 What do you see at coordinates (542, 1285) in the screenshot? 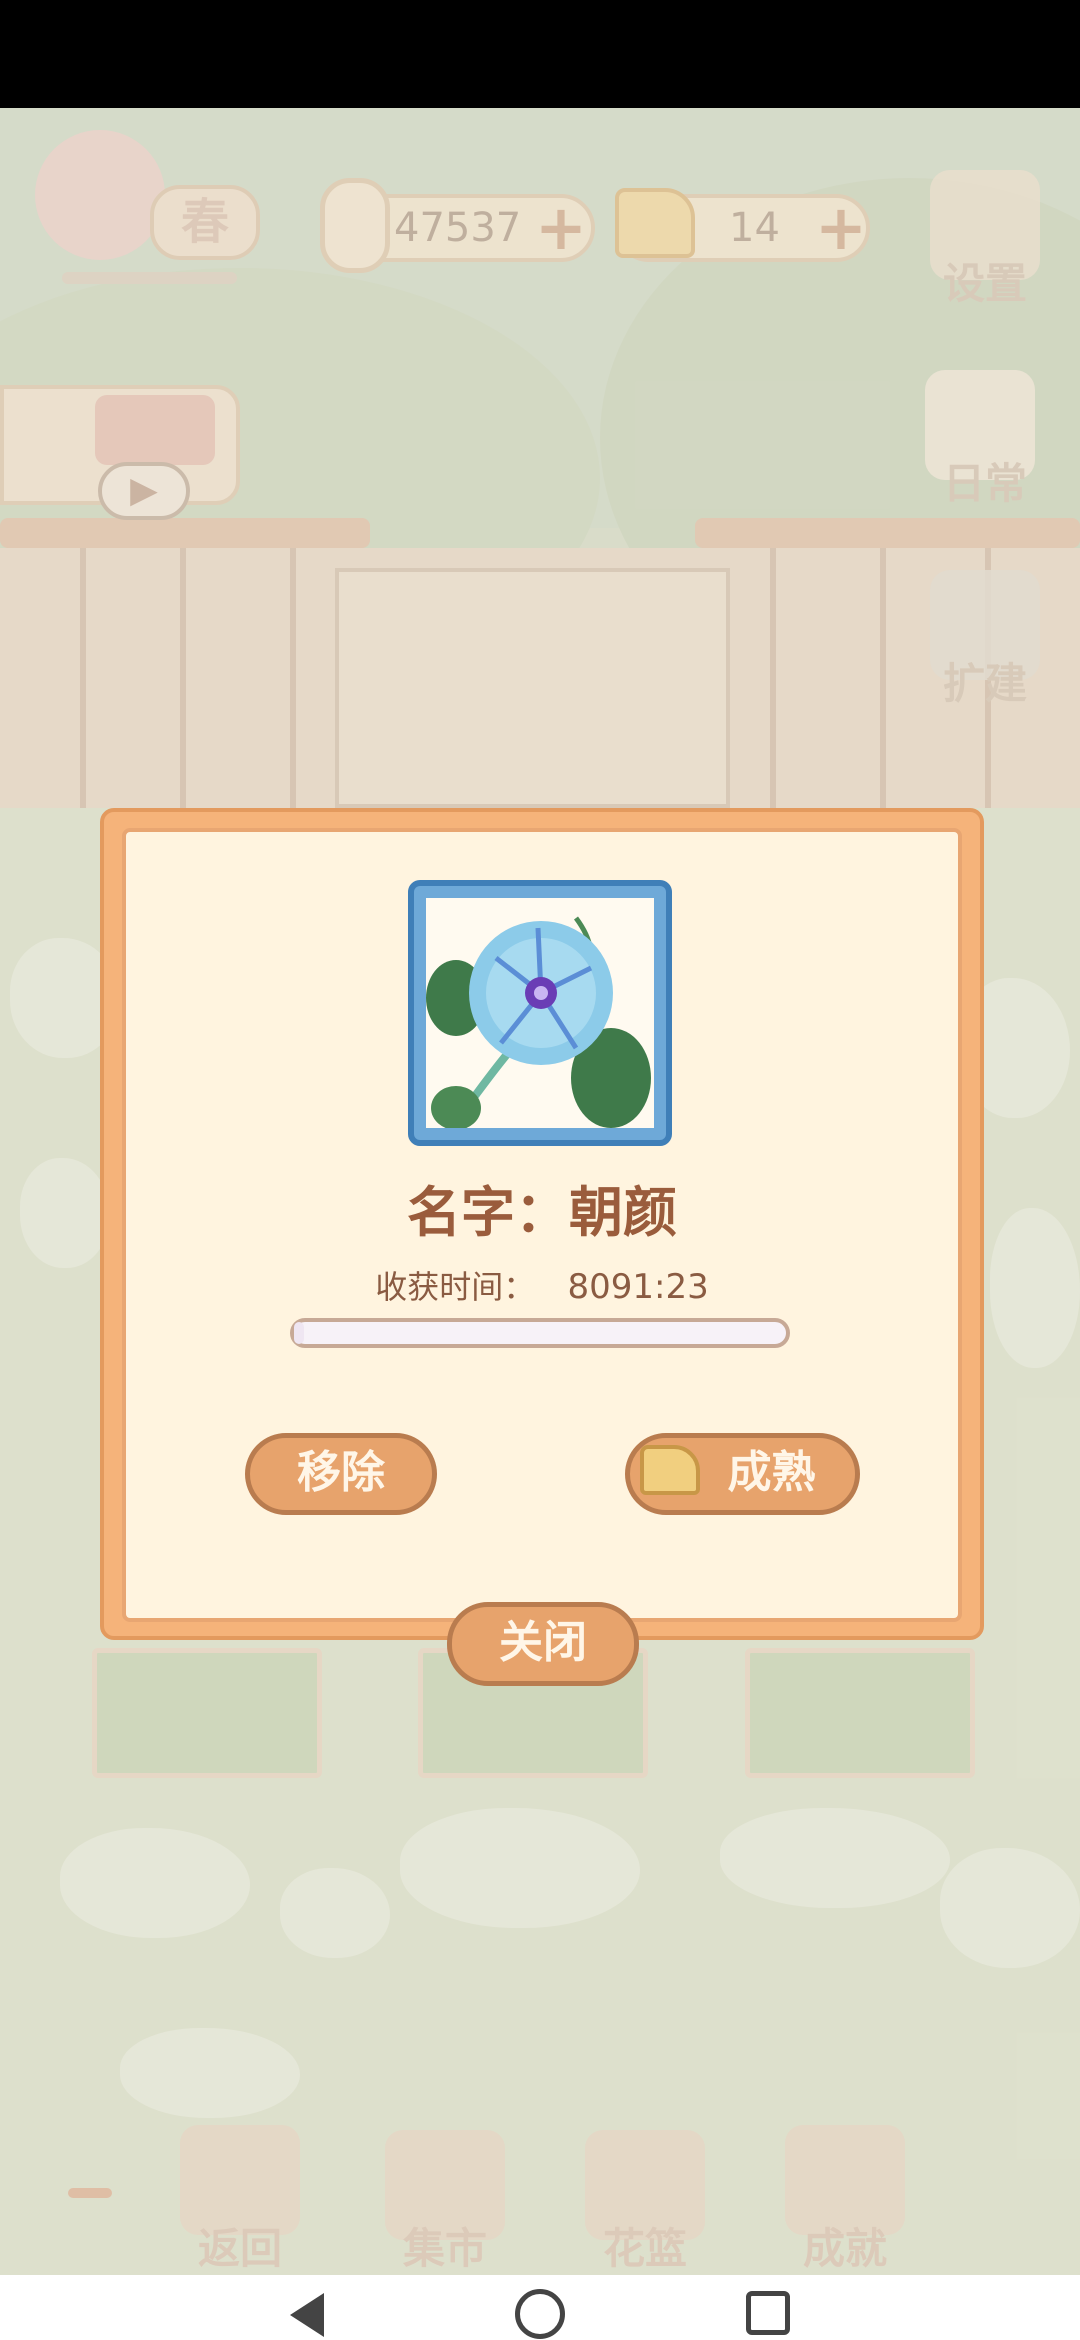
I see `harvest-time-row: 收获时间： 8091:23` at bounding box center [542, 1285].